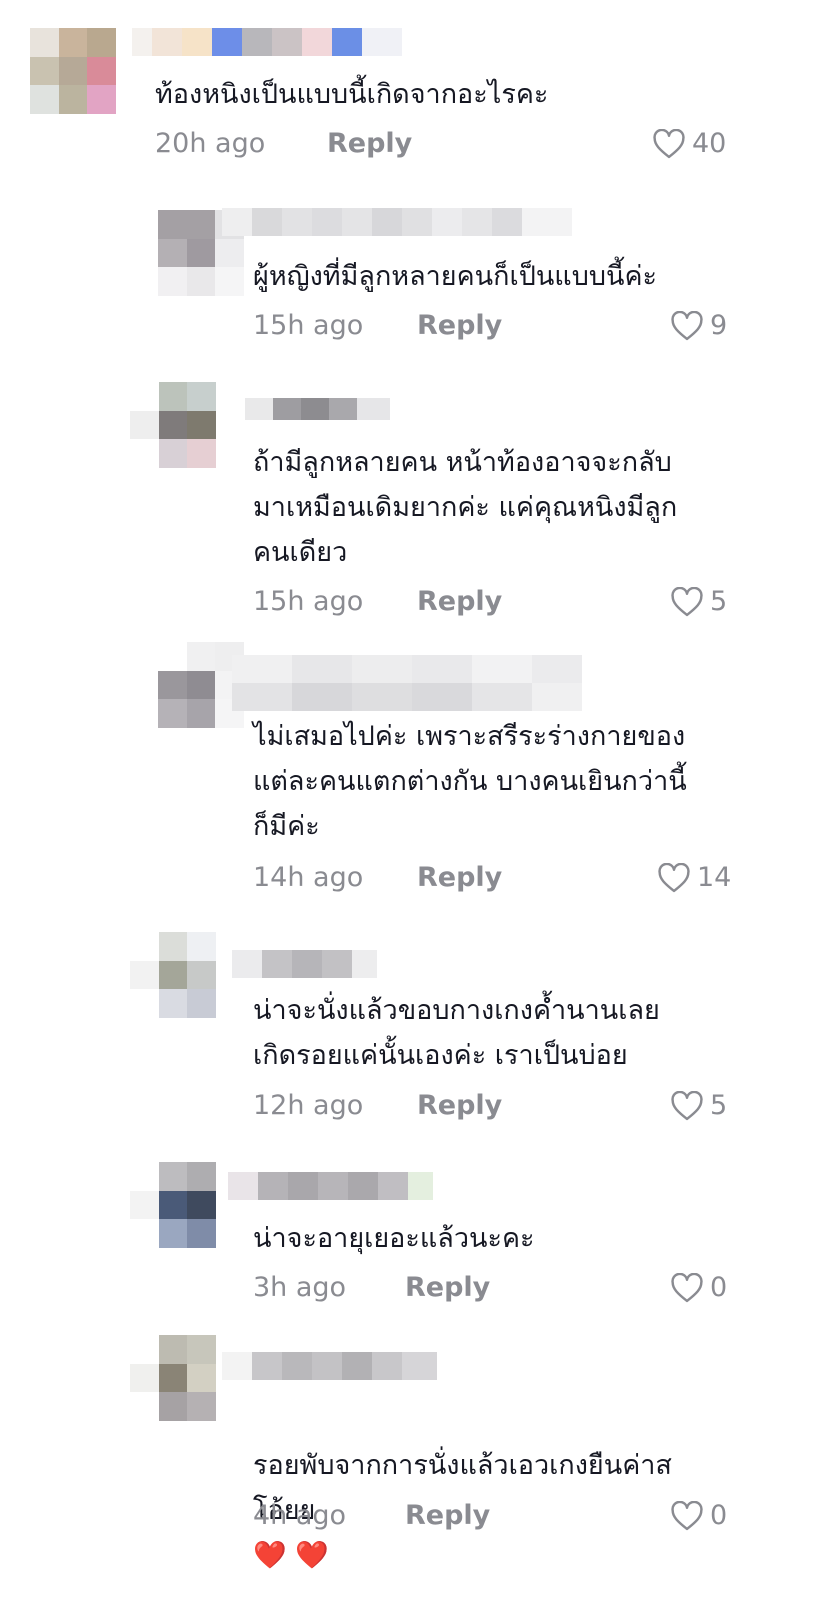 The width and height of the screenshot is (820, 1599). Describe the element at coordinates (210, 143) in the screenshot. I see `comment-time: 20h ago` at that location.